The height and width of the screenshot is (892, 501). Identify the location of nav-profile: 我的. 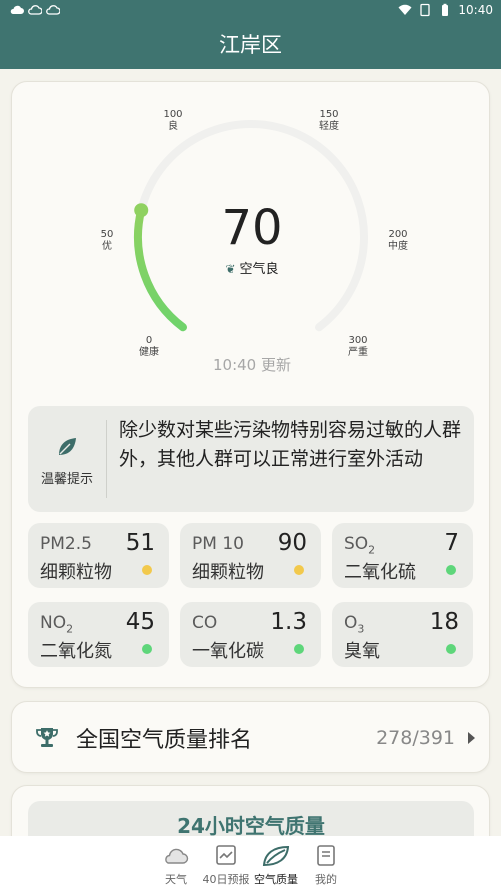
(326, 865).